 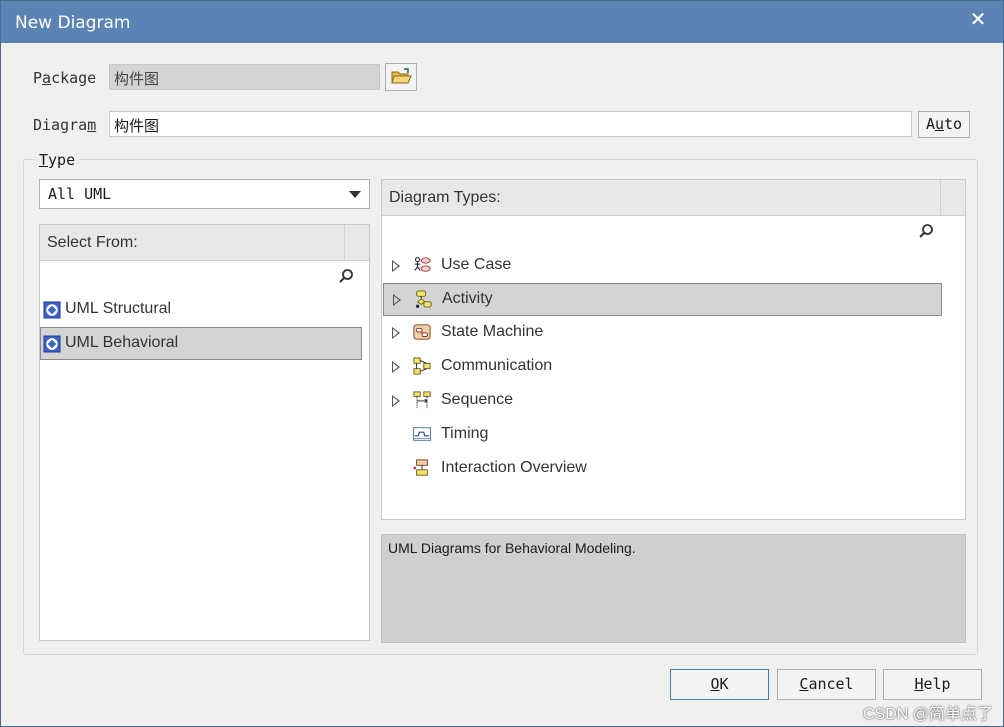 I want to click on diagram-types-title: Diagram Types:, so click(x=445, y=197).